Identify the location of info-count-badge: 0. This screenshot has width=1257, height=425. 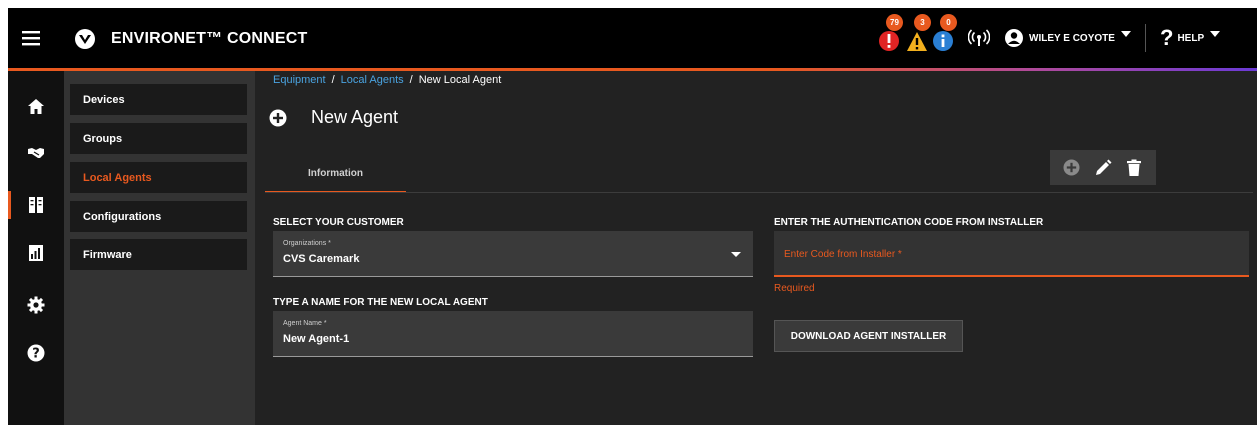
(948, 22).